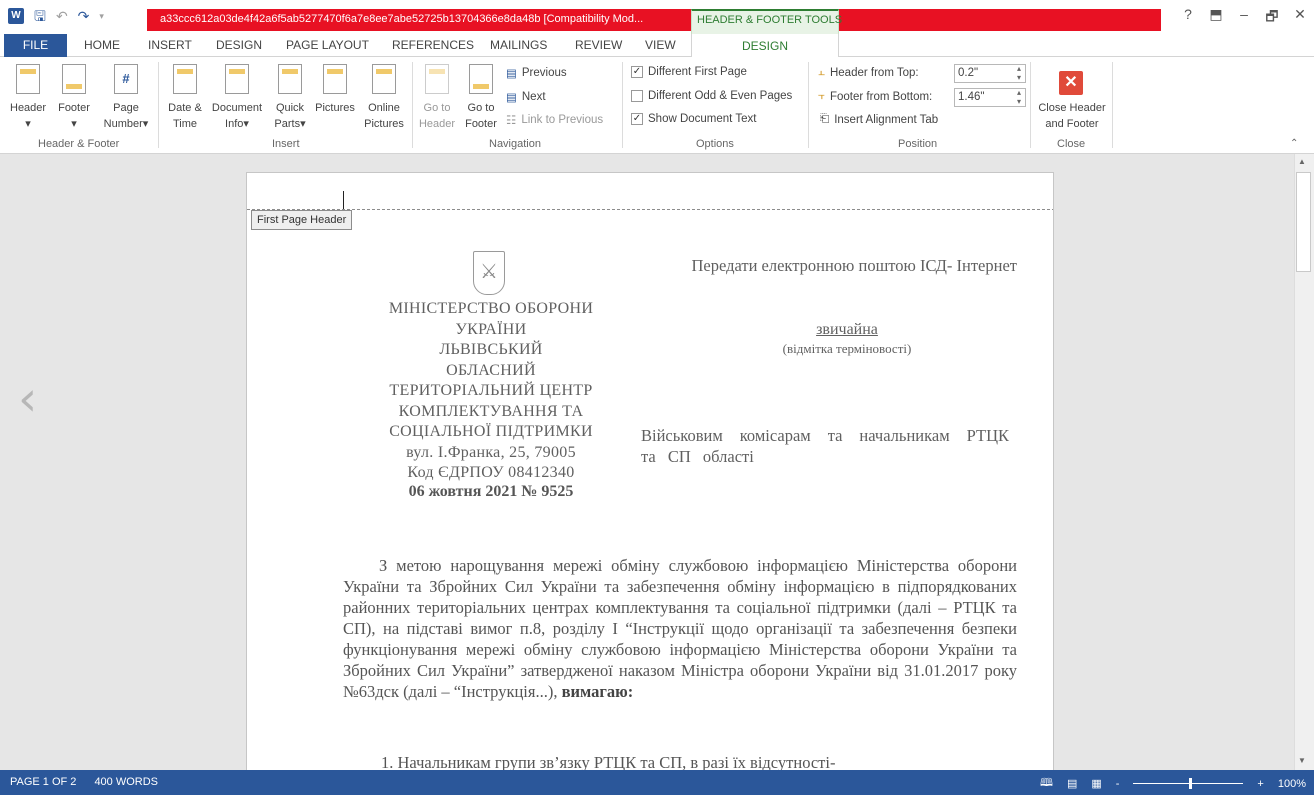 The height and width of the screenshot is (795, 1314). Describe the element at coordinates (16, 16) in the screenshot. I see `word-icon: W` at that location.